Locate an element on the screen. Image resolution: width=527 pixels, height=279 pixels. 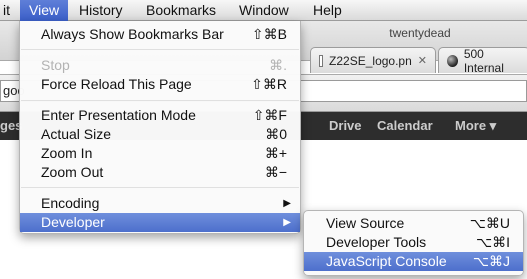
menu-item-actual-size: Actual Size ⌘0 is located at coordinates (160, 134).